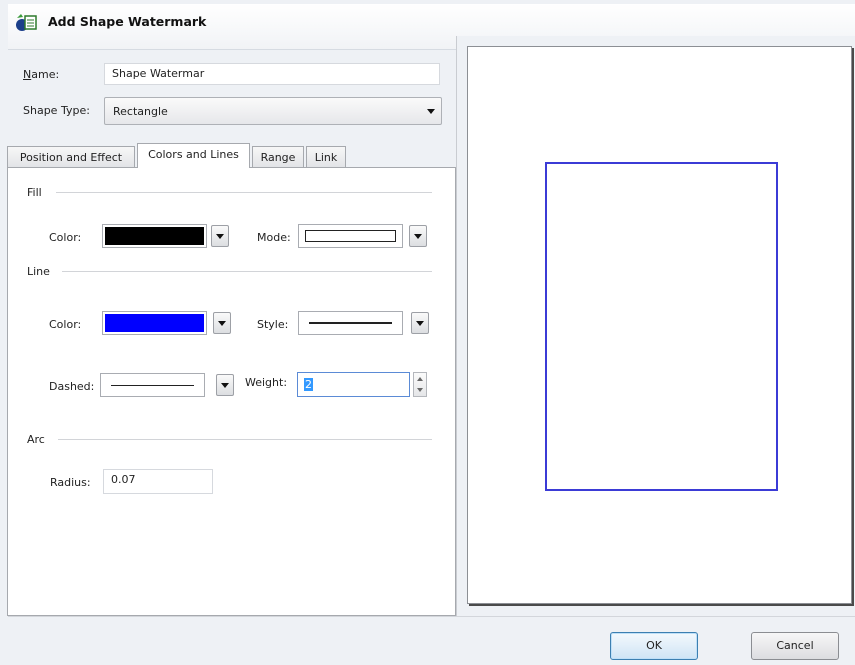 Image resolution: width=855 pixels, height=665 pixels. What do you see at coordinates (308, 384) in the screenshot?
I see `line-weight-value: 2` at bounding box center [308, 384].